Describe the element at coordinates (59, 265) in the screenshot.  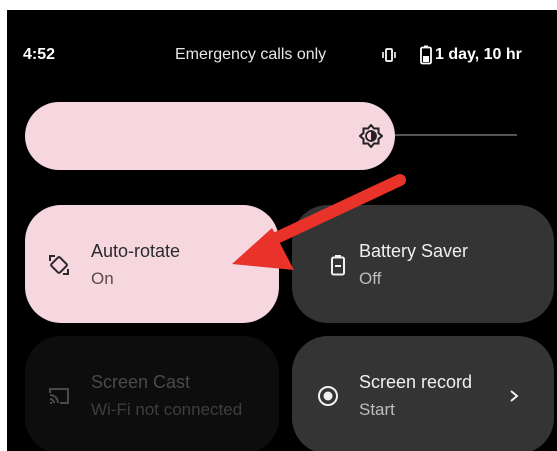
I see `rotate-icon` at that location.